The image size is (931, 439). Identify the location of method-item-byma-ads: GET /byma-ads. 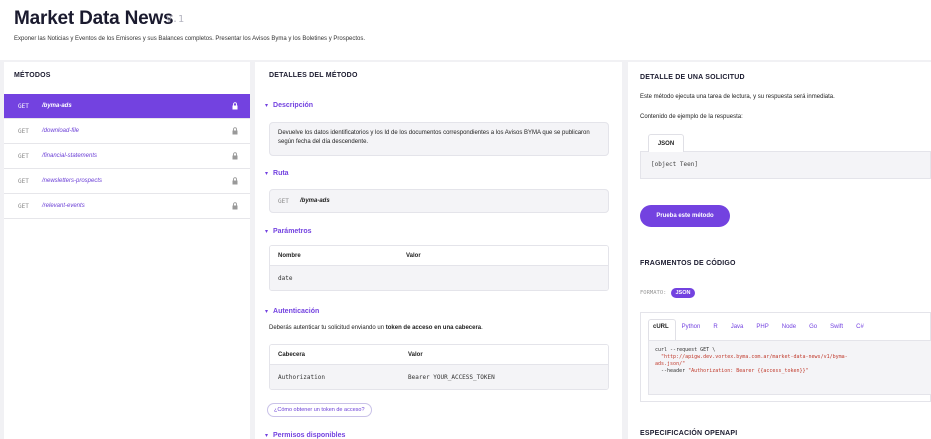
(127, 106).